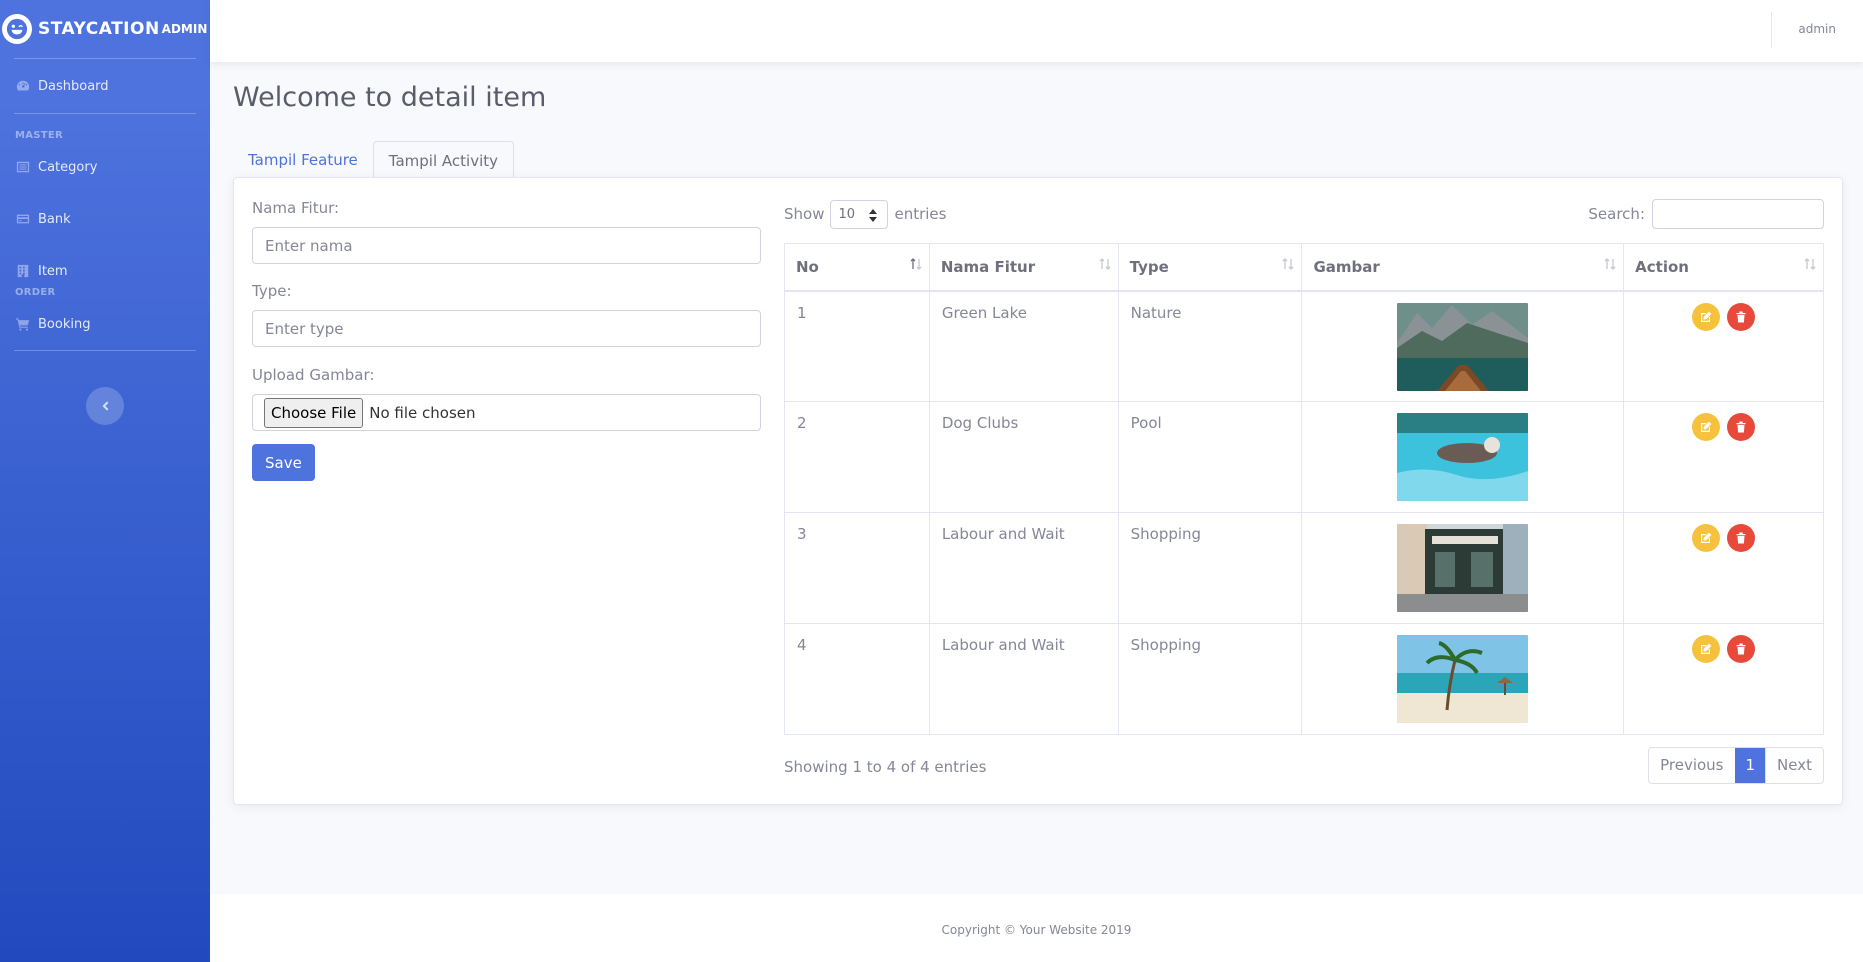 The width and height of the screenshot is (1863, 962). I want to click on lake-boat-image, so click(1463, 346).